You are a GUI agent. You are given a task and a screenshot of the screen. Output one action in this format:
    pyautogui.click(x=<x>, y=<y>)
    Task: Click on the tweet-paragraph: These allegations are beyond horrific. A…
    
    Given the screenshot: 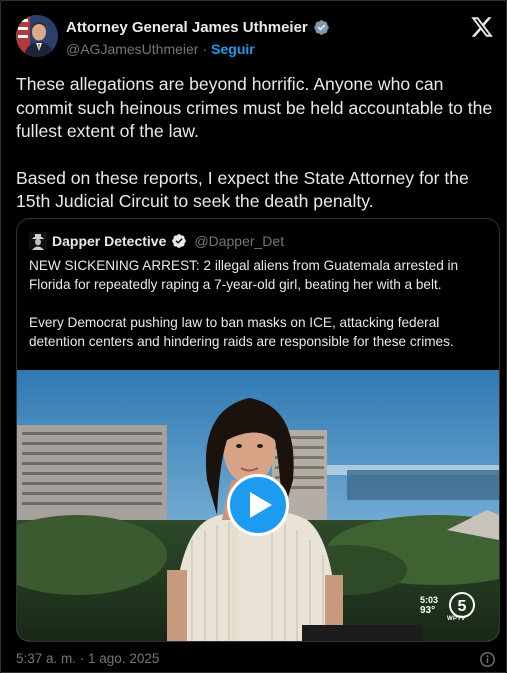 What is the action you would take?
    pyautogui.click(x=254, y=107)
    